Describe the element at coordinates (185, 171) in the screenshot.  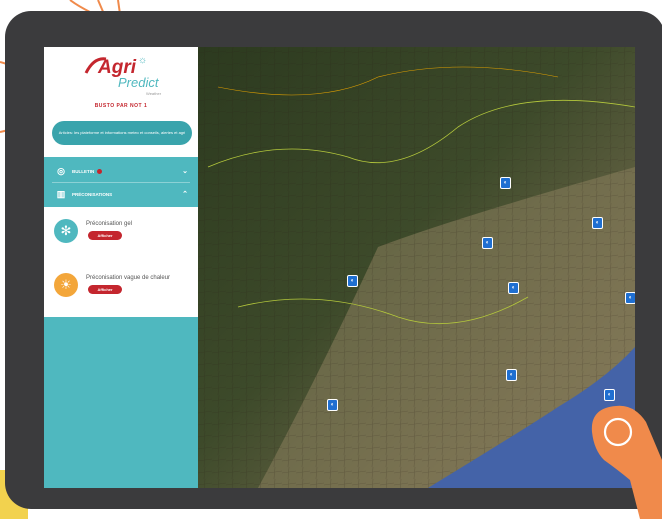
I see `chevron-down-icon: ⌄` at that location.